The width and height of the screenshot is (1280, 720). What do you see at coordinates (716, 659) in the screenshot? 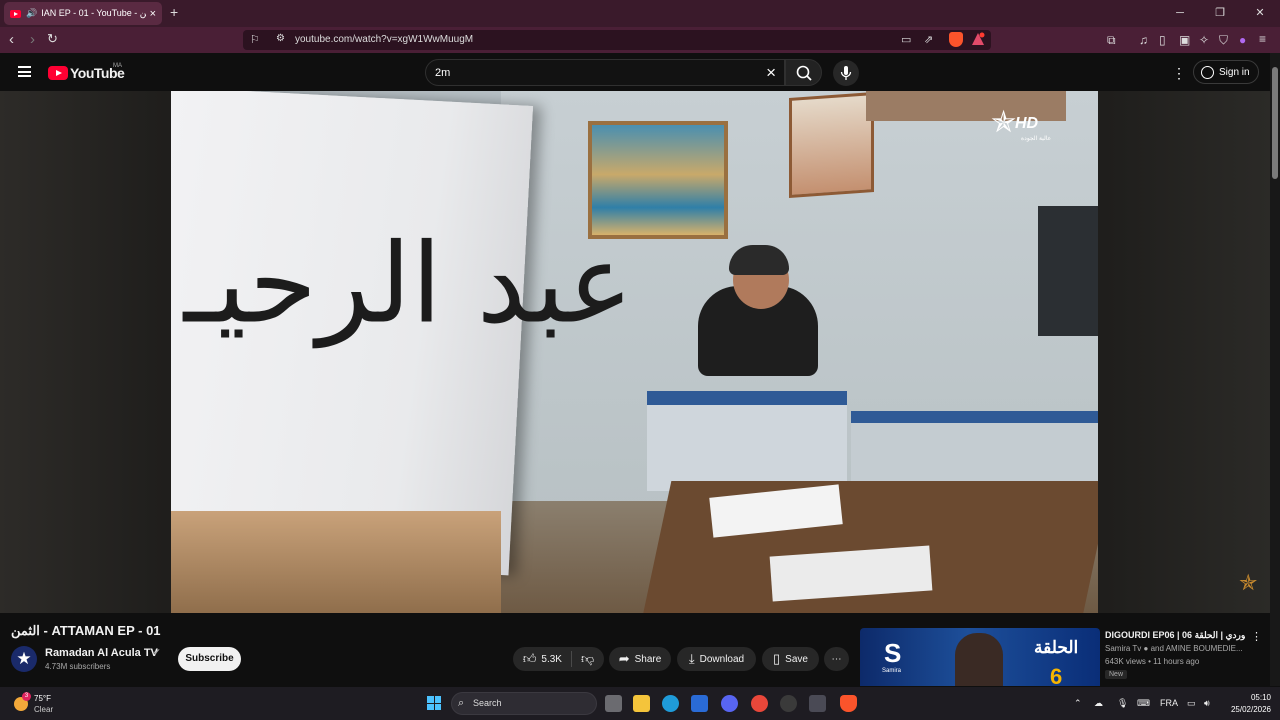
I see `download-button: ⤓ Download` at bounding box center [716, 659].